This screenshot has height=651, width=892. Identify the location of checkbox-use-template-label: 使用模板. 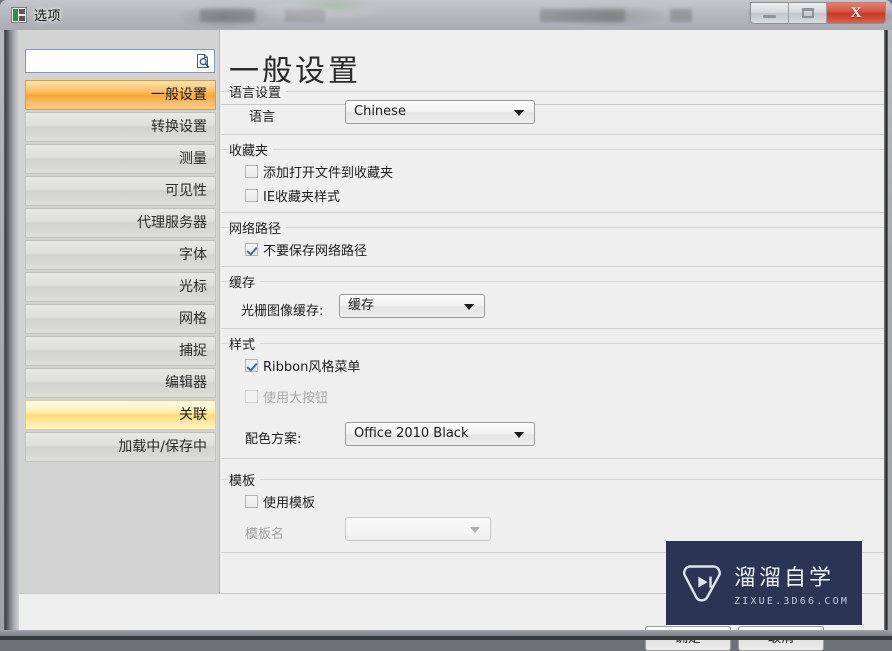
(289, 503).